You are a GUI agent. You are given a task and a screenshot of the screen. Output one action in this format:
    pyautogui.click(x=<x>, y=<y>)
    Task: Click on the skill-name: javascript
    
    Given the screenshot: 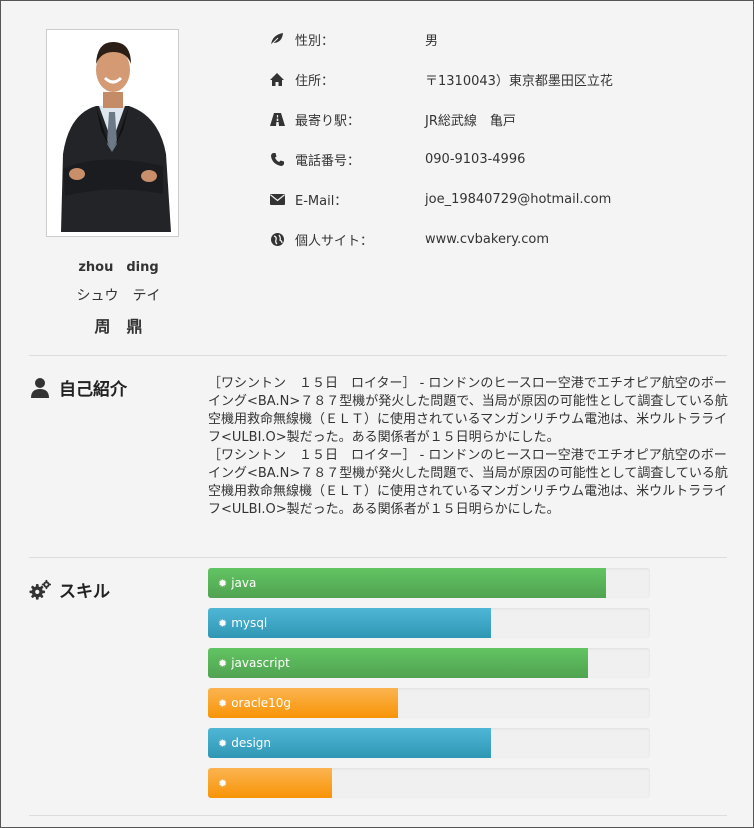 What is the action you would take?
    pyautogui.click(x=260, y=663)
    